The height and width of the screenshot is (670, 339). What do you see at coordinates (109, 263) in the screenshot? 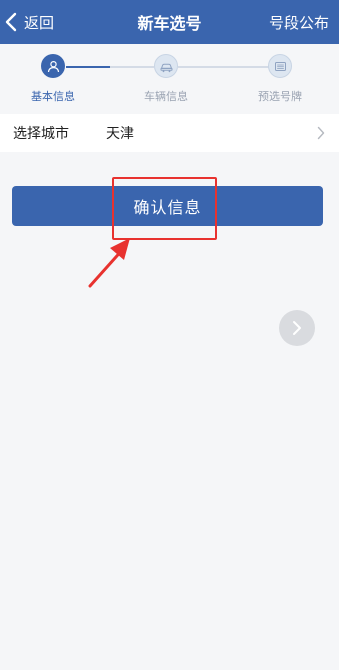
I see `pointer-arrow-icon` at bounding box center [109, 263].